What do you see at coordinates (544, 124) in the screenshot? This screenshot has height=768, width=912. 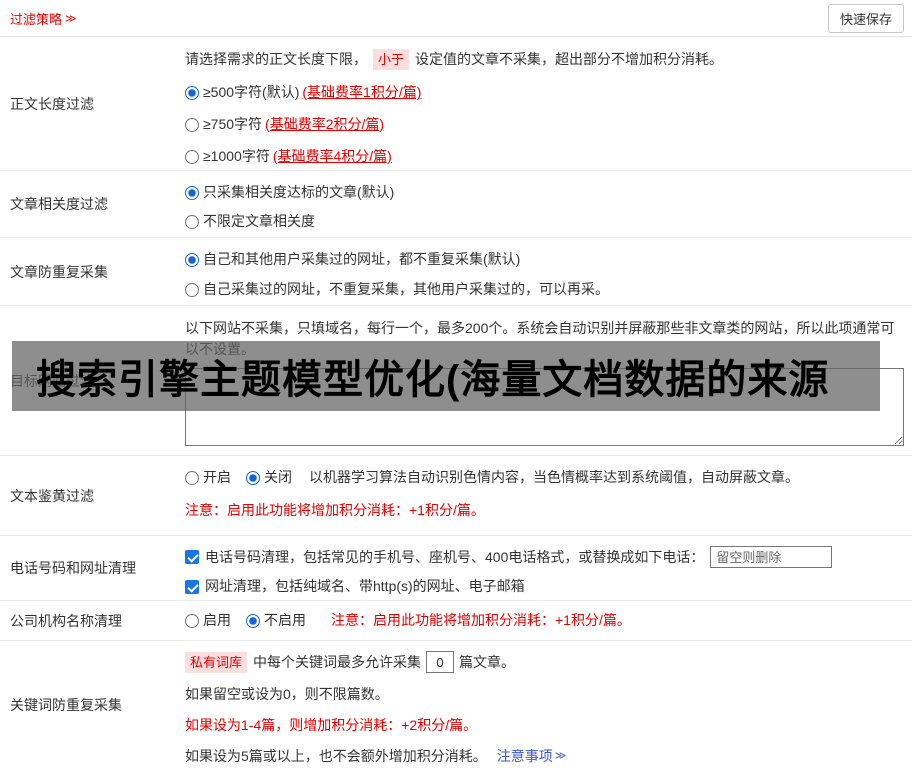 I see `radio-option-750-chars: ≥750字符 (基础费率2积分/篇)` at bounding box center [544, 124].